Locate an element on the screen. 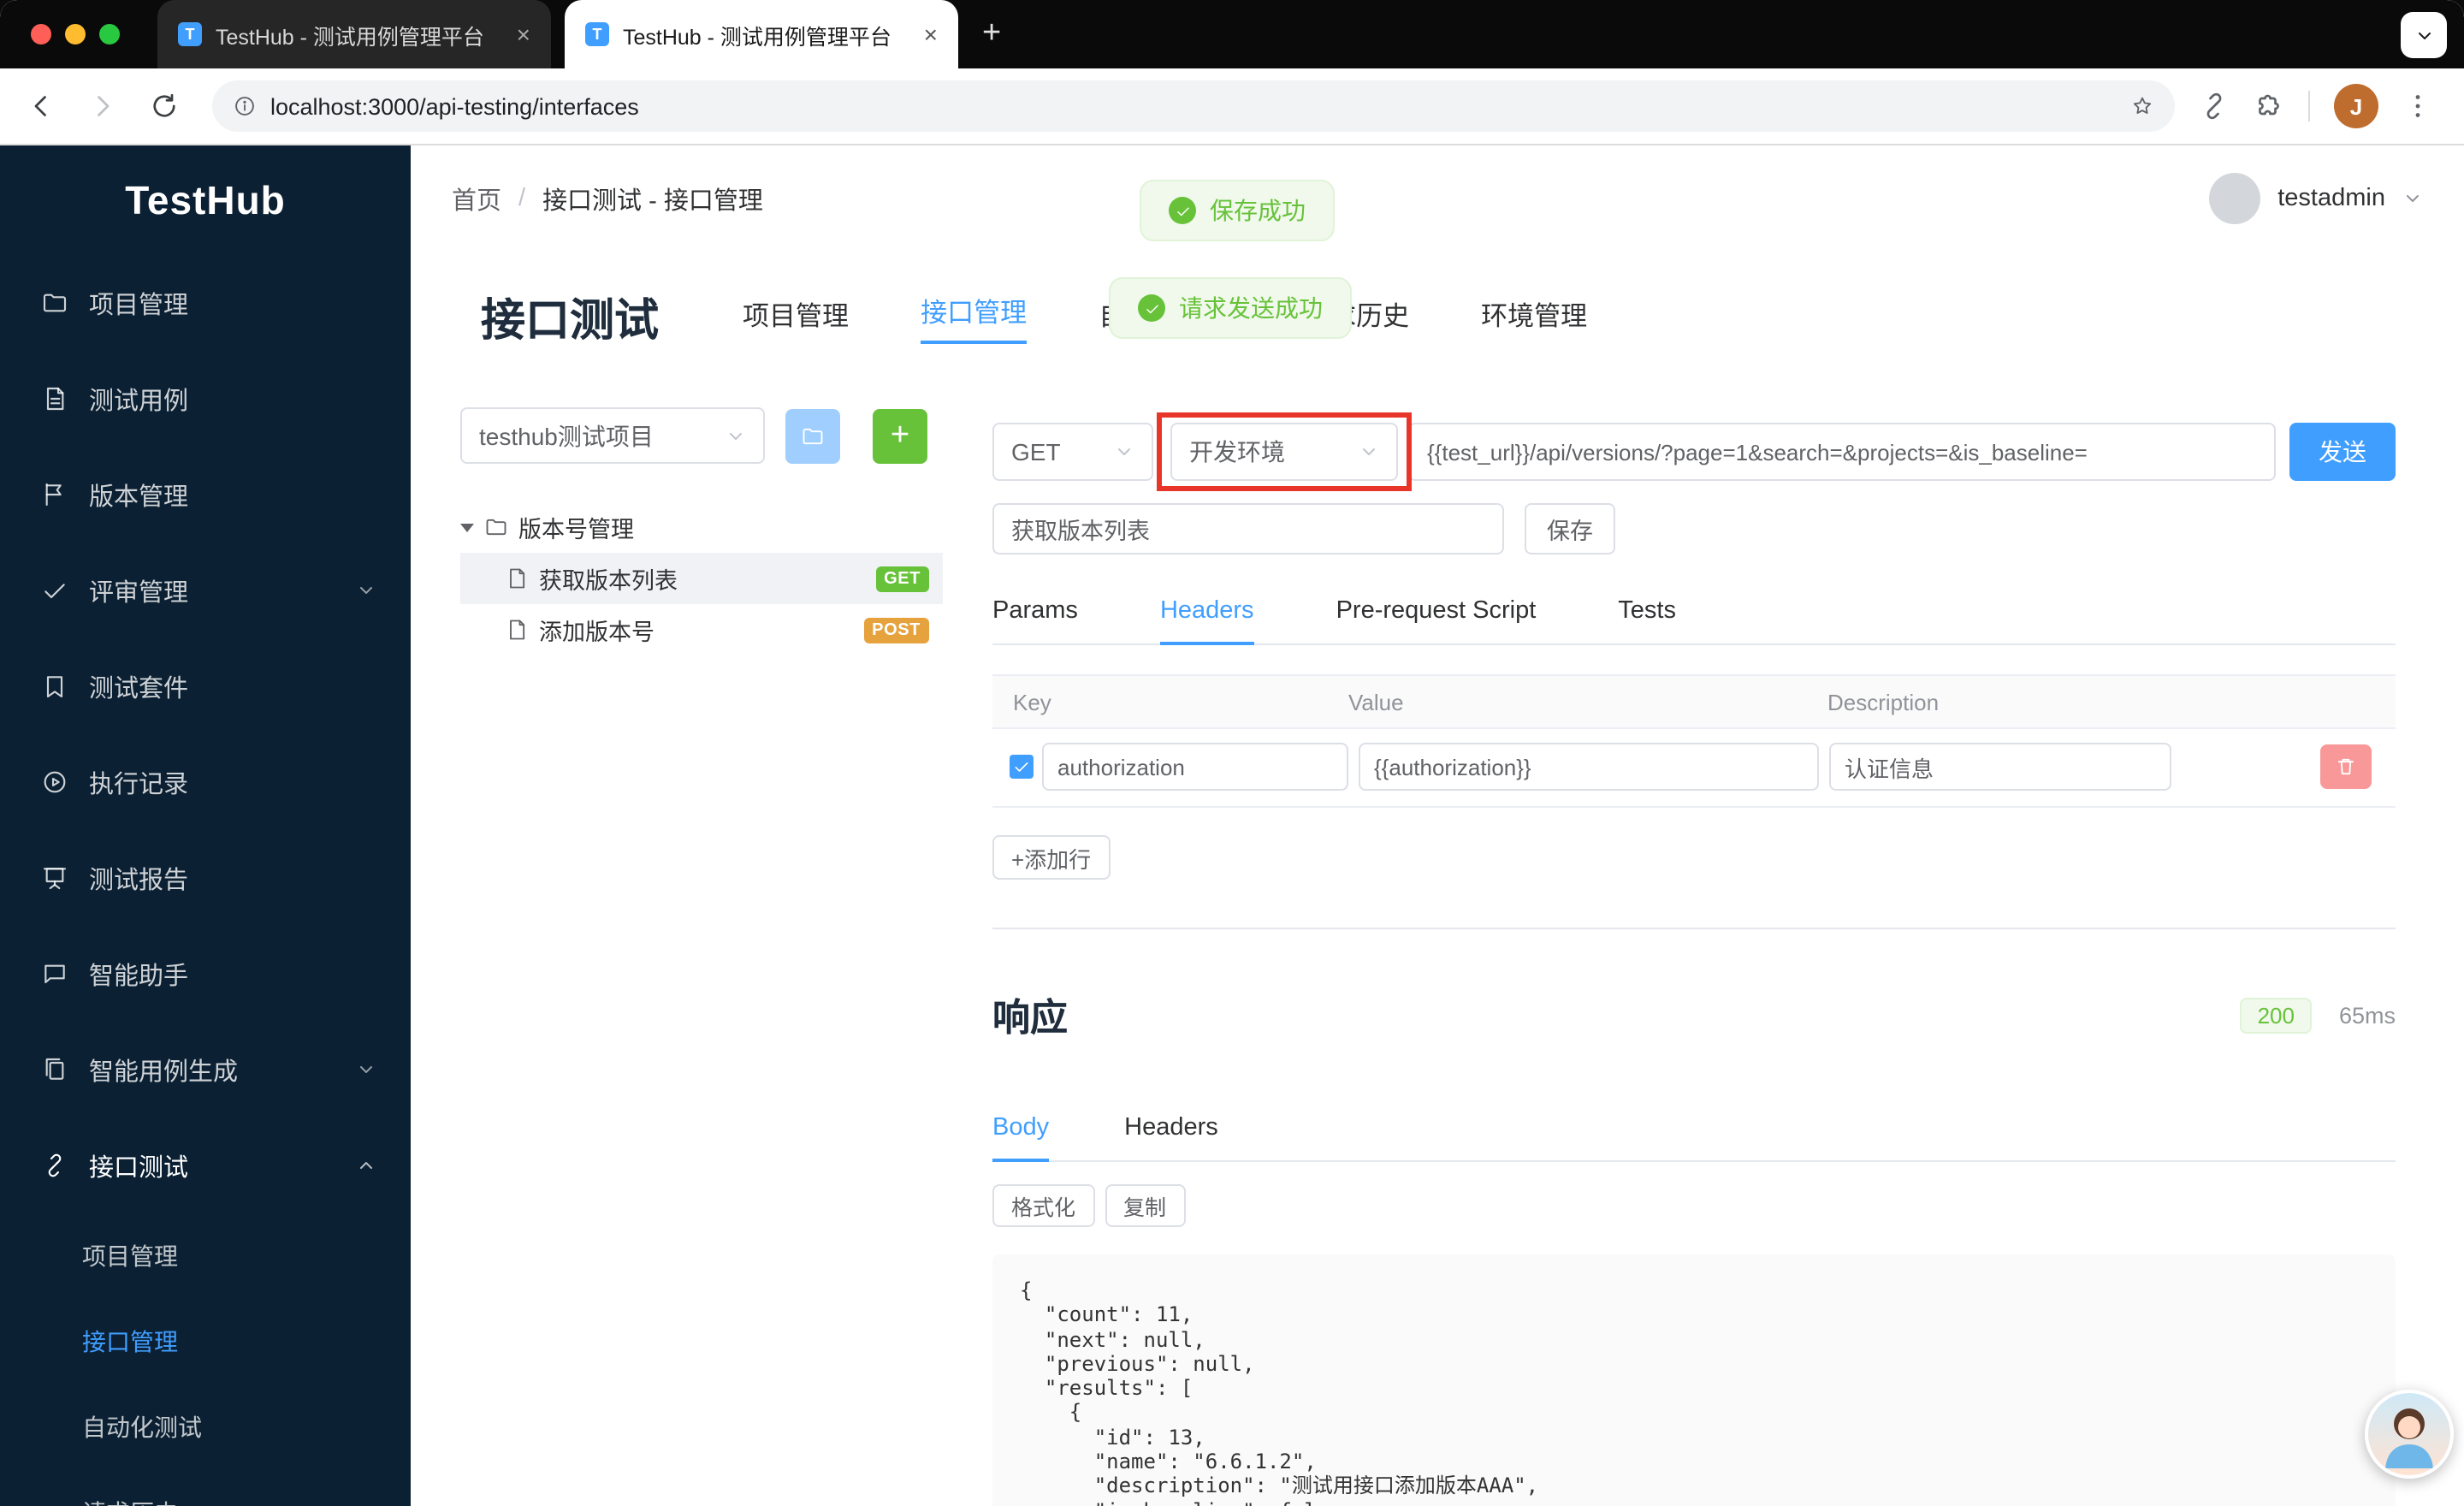 The width and height of the screenshot is (2464, 1506). environment-select: 开发环境 is located at coordinates (1284, 452).